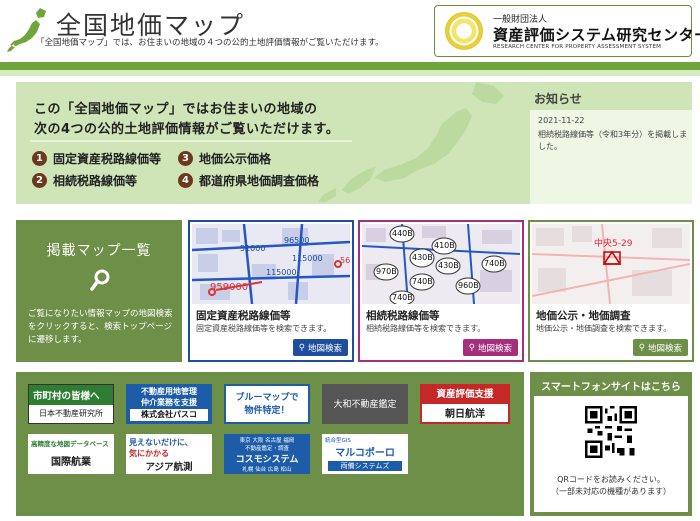 This screenshot has height=521, width=700. I want to click on map-thumbnail: 中央5-29, so click(611, 264).